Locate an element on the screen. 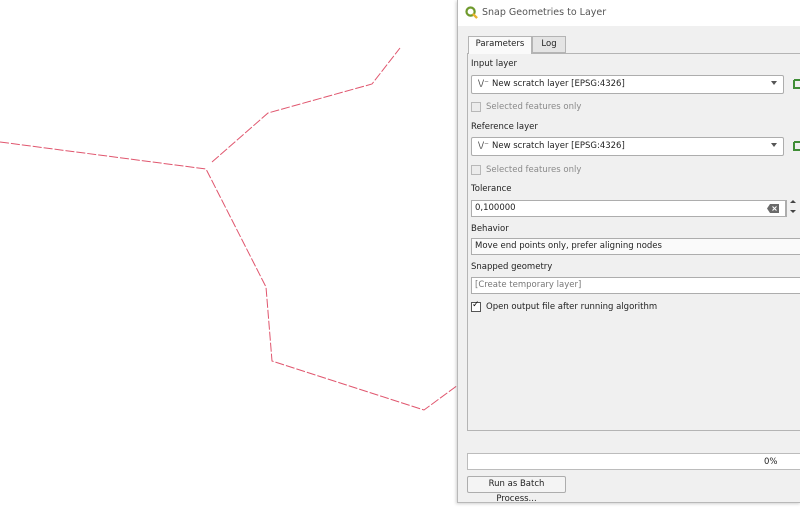  tab-parameters: Parameters is located at coordinates (500, 45).